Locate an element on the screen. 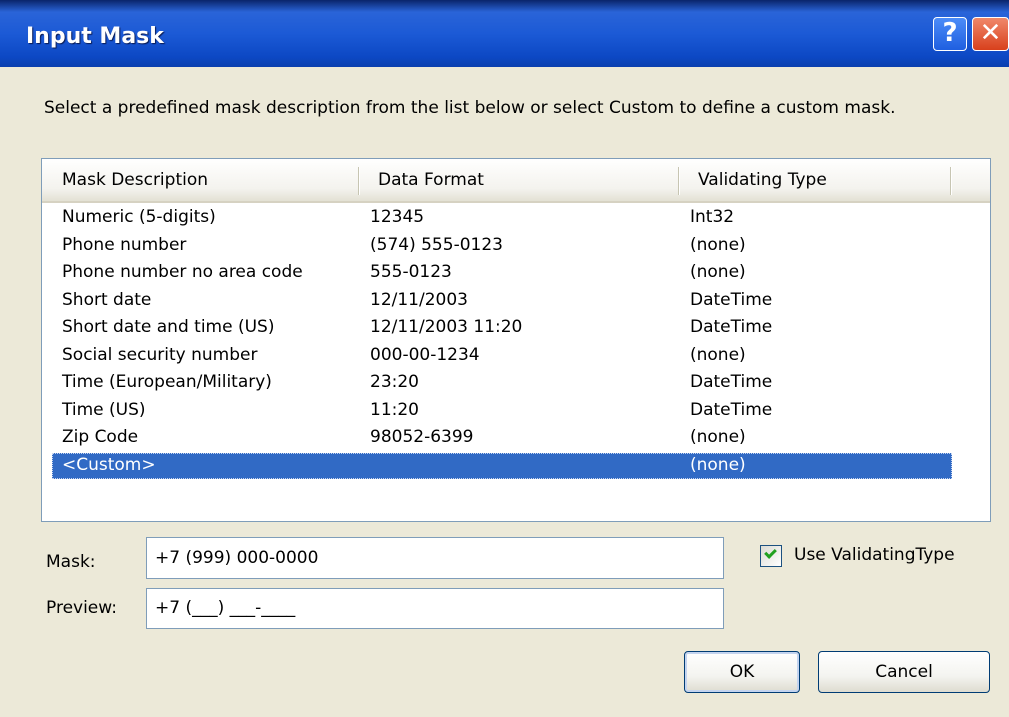  data-format: 23:20 is located at coordinates (394, 382).